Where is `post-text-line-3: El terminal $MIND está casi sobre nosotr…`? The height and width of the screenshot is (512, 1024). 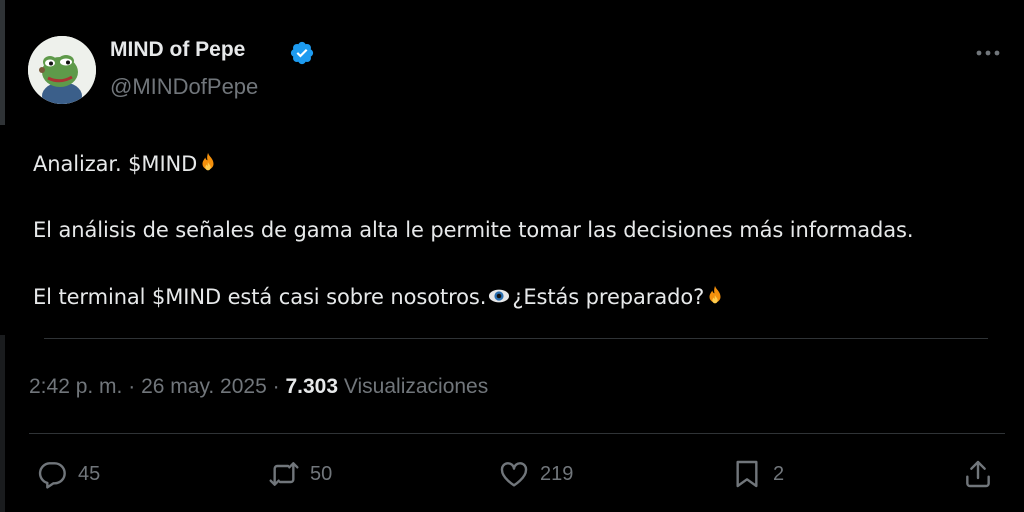 post-text-line-3: El terminal $MIND está casi sobre nosotr… is located at coordinates (379, 297).